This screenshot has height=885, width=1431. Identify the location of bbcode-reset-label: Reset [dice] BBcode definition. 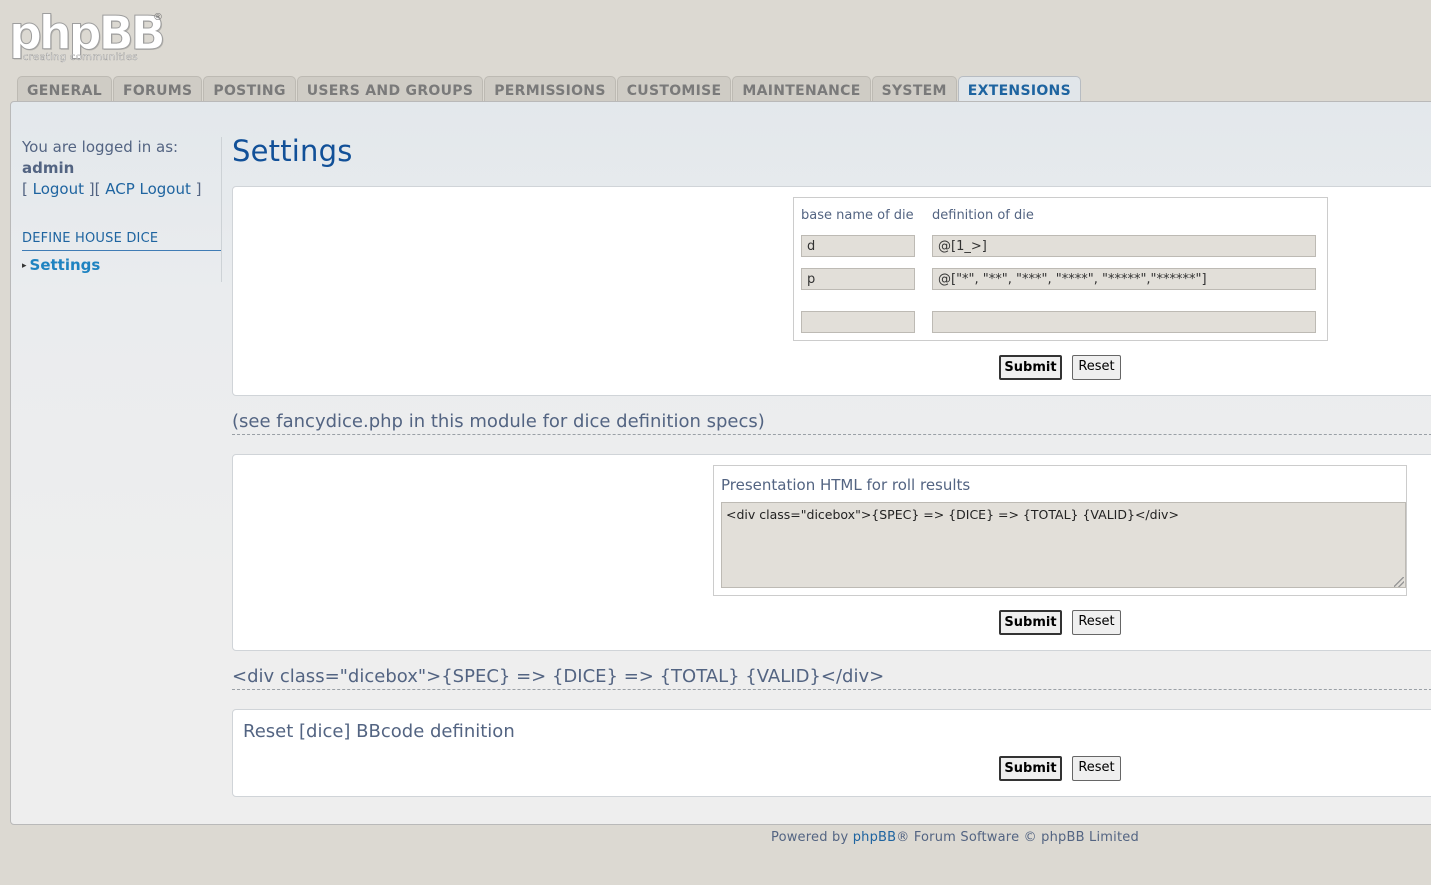
(379, 731).